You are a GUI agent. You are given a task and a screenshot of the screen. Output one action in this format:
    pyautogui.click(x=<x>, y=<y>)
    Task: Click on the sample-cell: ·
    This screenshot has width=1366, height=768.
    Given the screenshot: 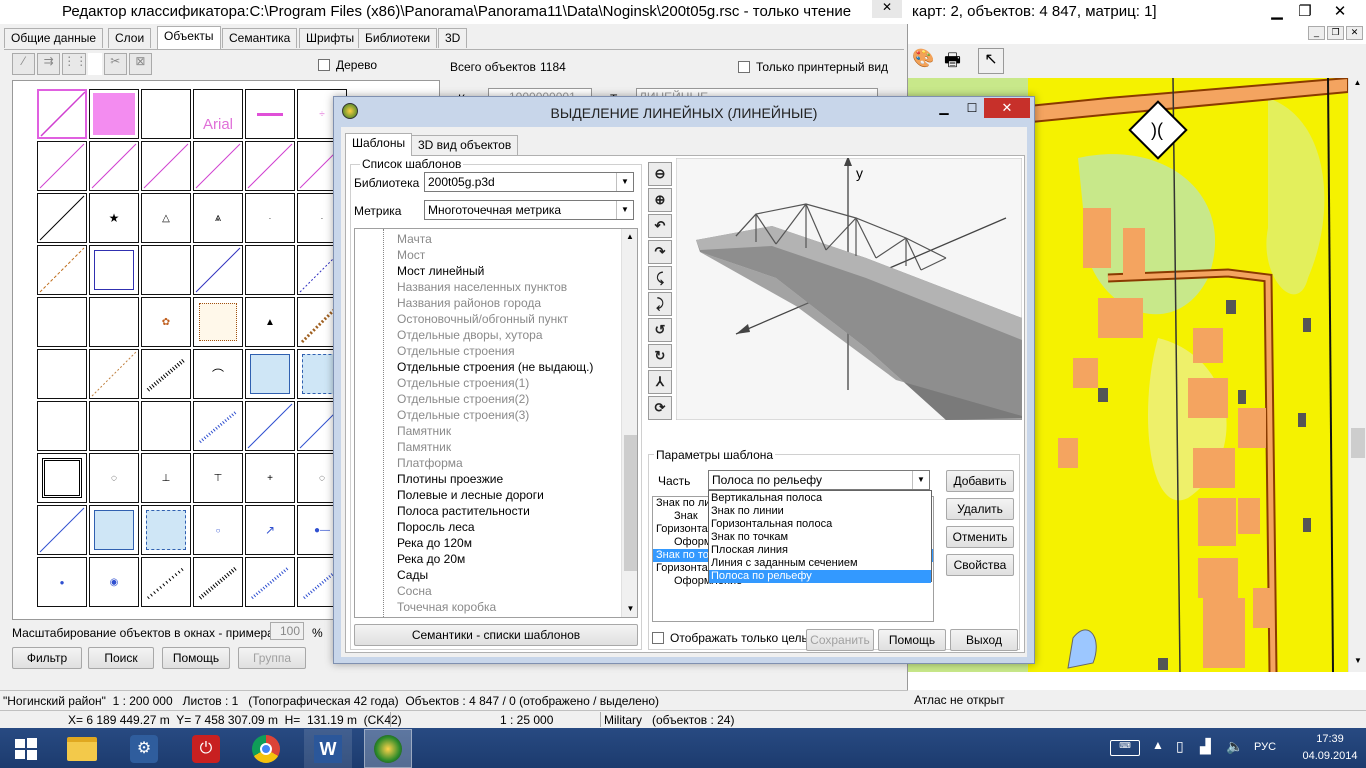 What is the action you would take?
    pyautogui.click(x=270, y=218)
    